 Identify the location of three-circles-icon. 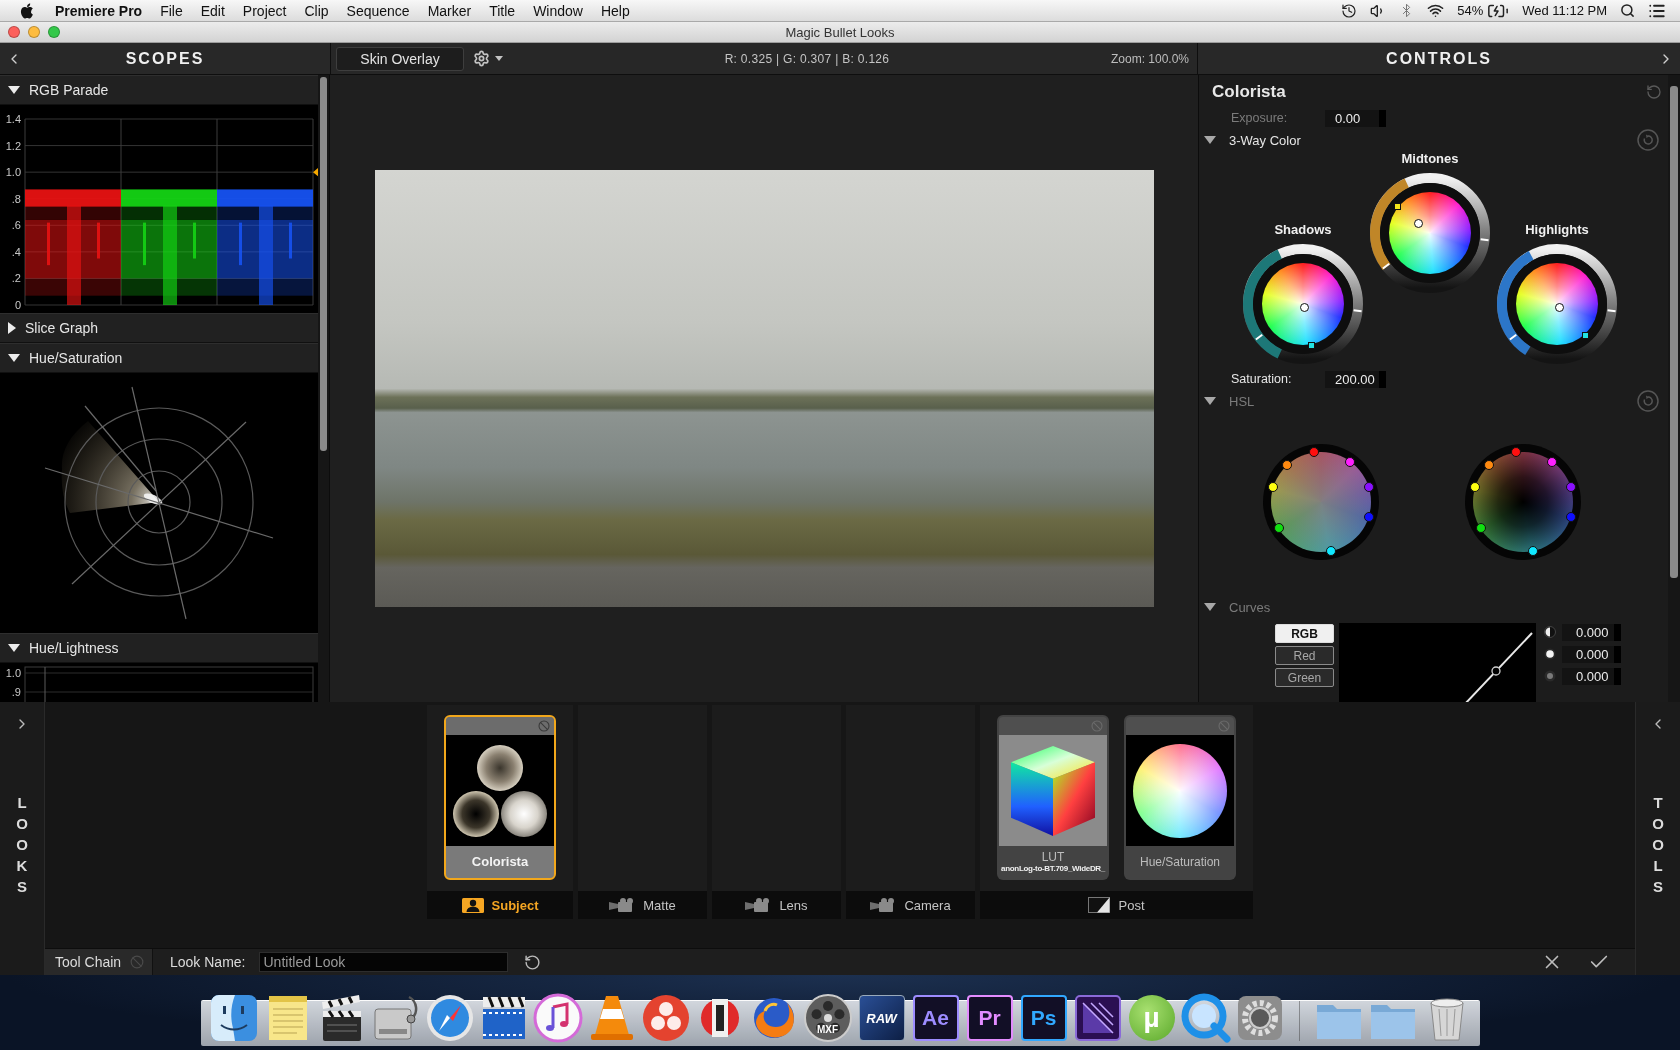
(665, 1018).